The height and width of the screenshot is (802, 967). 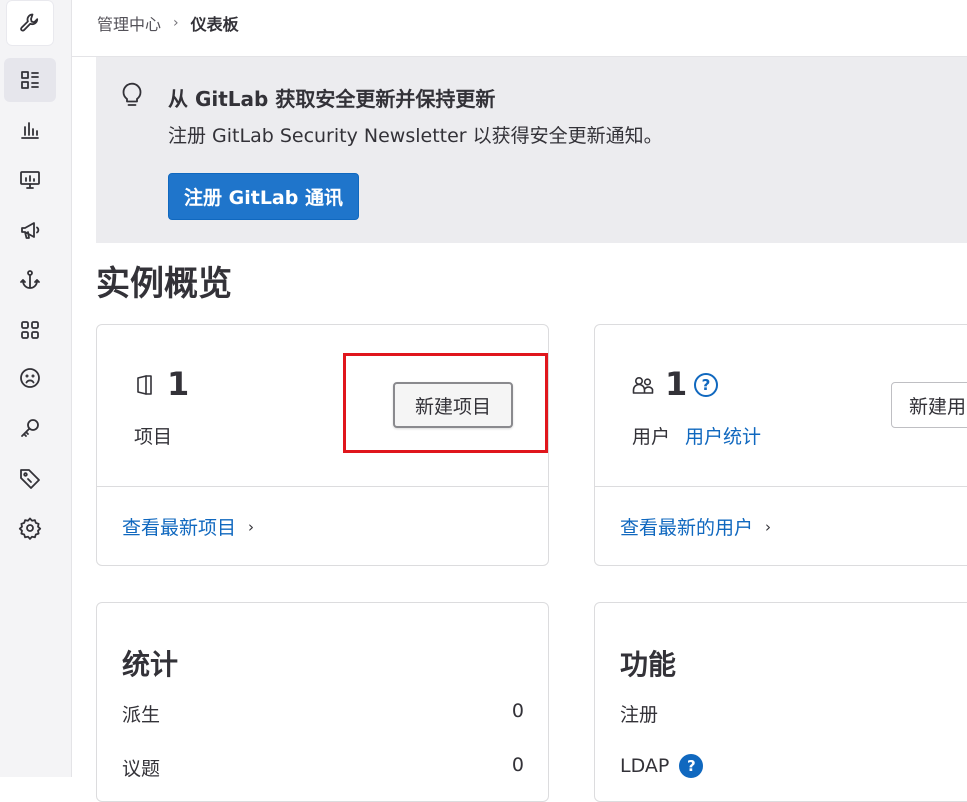 I want to click on banner-text: 注册 GitLab Security Newsletter 以获得安全更新通知。, so click(x=415, y=136).